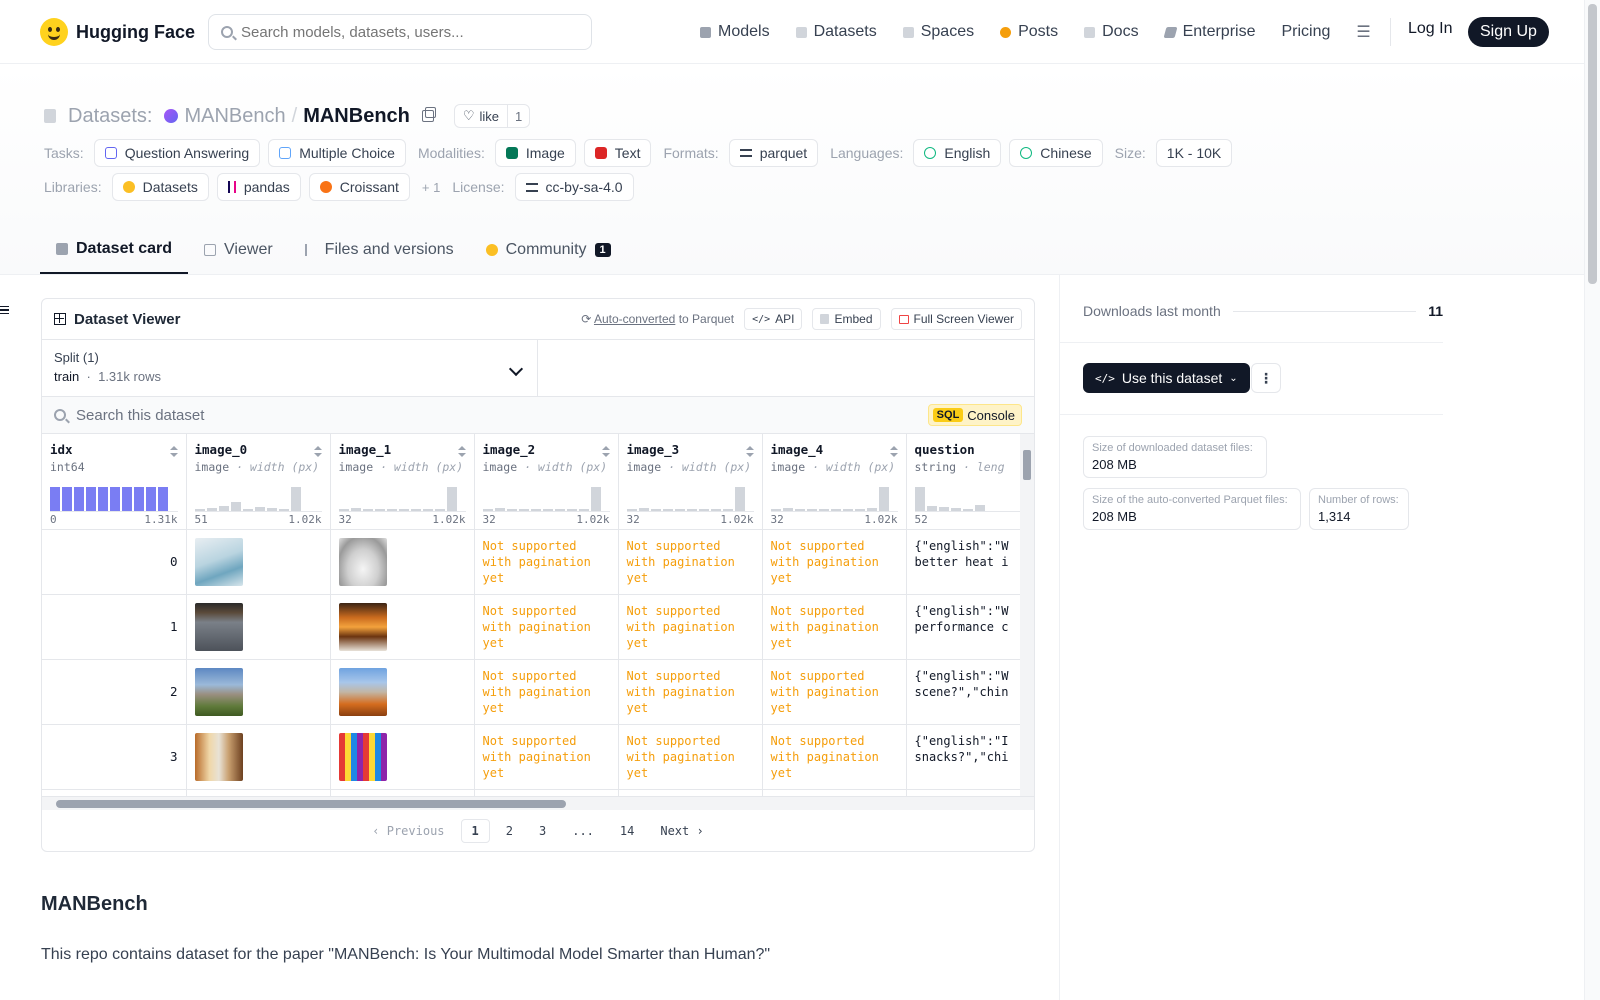 The width and height of the screenshot is (1600, 1000). What do you see at coordinates (1166, 378) in the screenshot?
I see `use-dataset-button: </> Use this dataset ⌄` at bounding box center [1166, 378].